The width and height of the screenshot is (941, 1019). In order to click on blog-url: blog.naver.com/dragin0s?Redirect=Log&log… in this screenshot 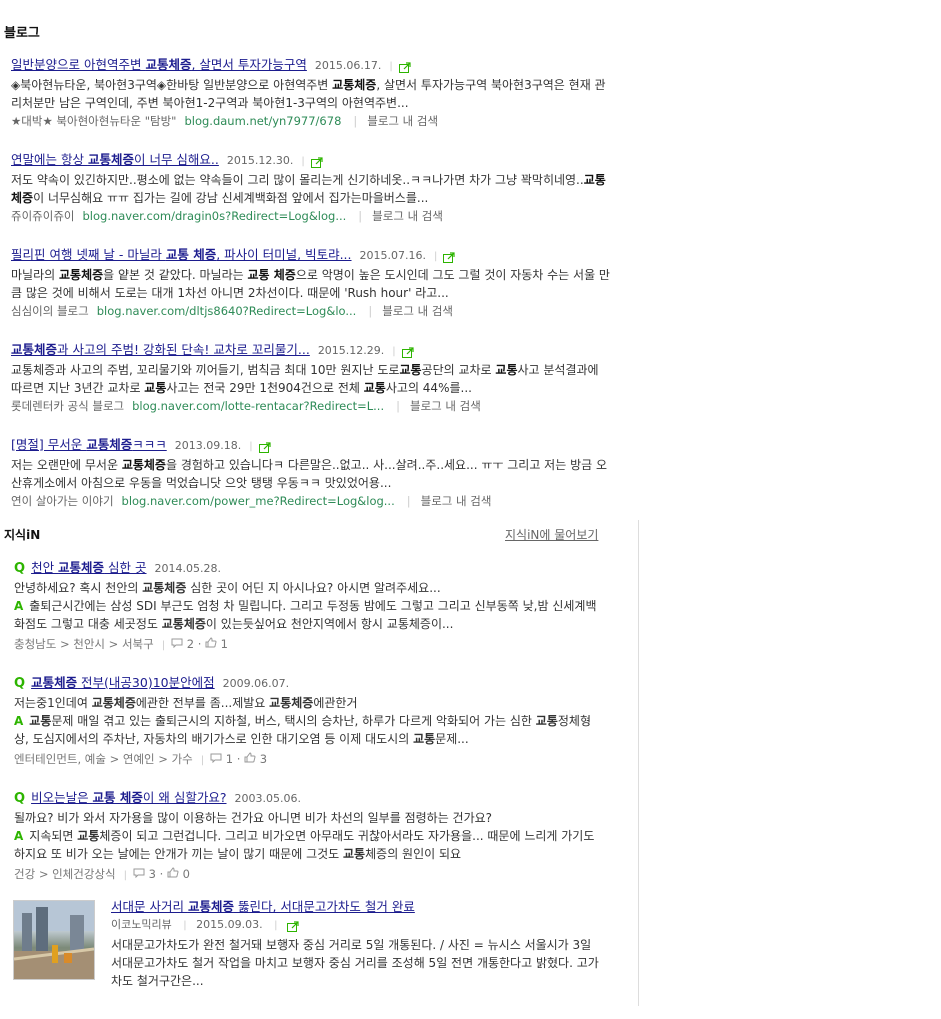, I will do `click(214, 216)`.